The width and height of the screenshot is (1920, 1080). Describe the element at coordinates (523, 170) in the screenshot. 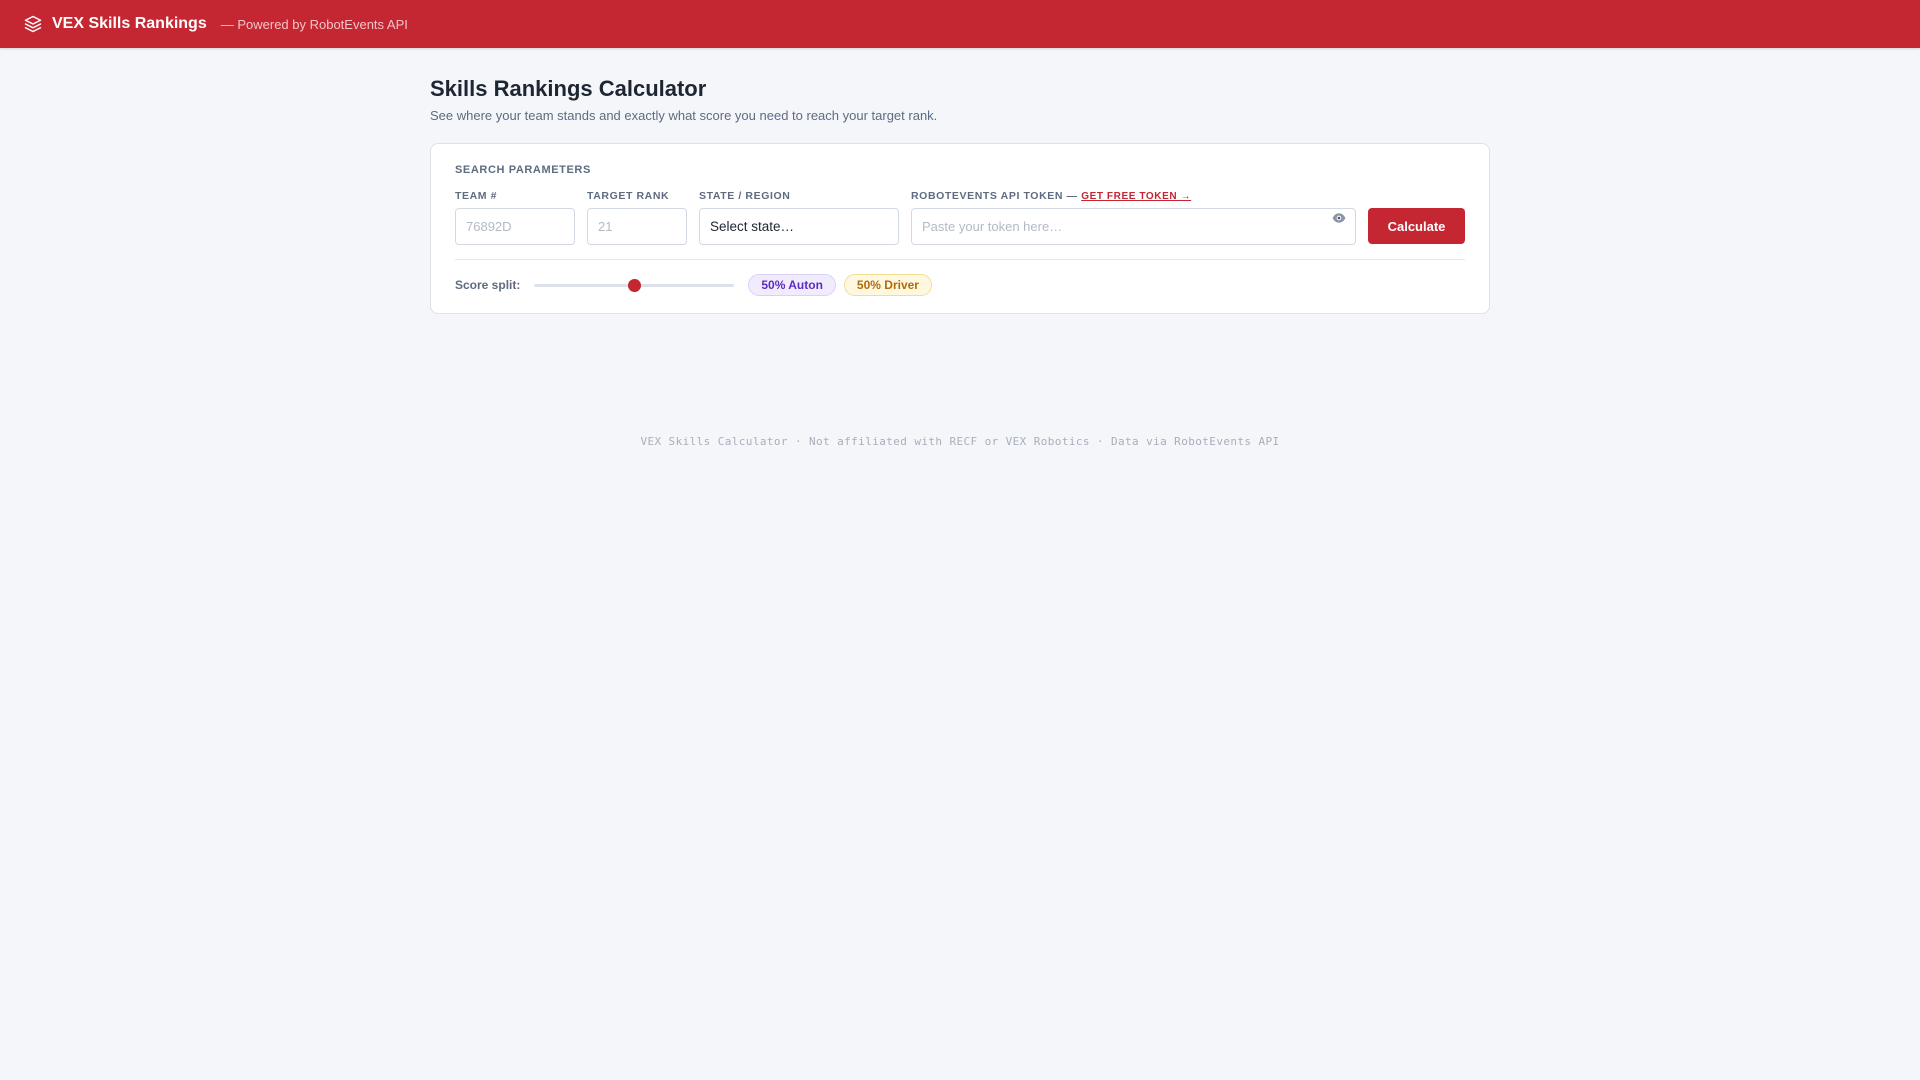

I see `section-label: Search Parameters` at that location.